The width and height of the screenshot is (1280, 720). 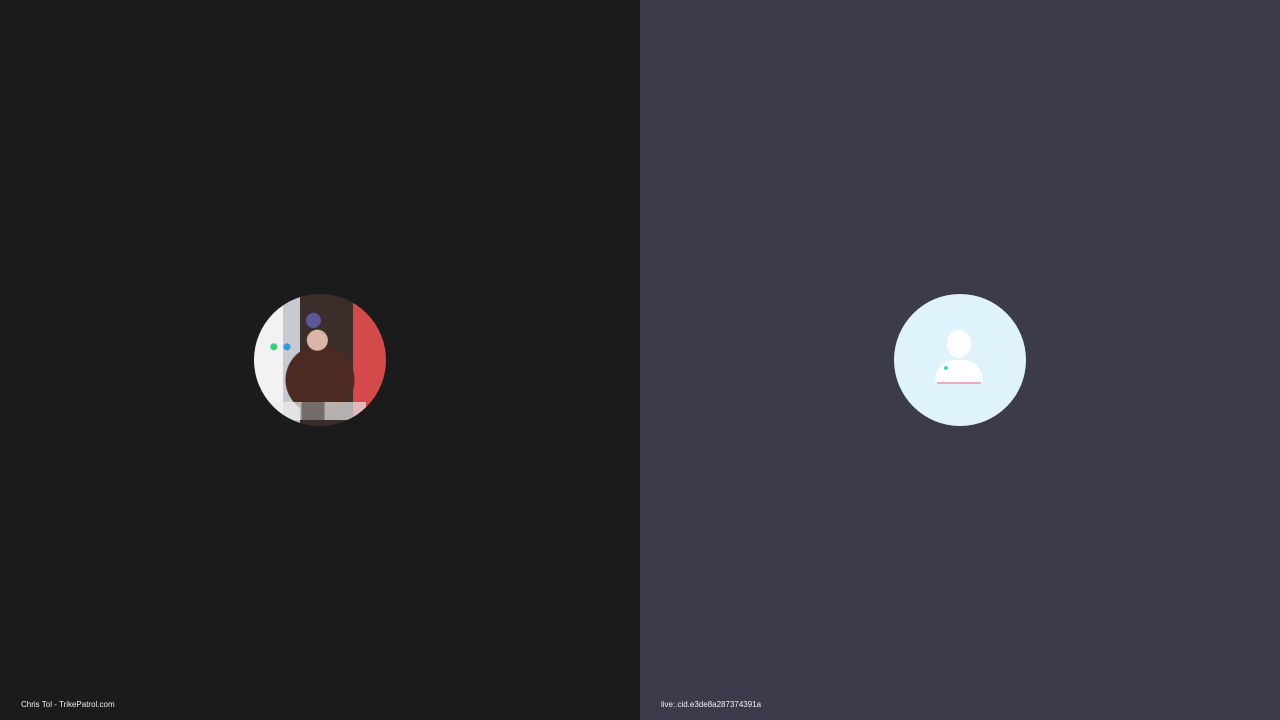 What do you see at coordinates (959, 383) in the screenshot?
I see `user-underline` at bounding box center [959, 383].